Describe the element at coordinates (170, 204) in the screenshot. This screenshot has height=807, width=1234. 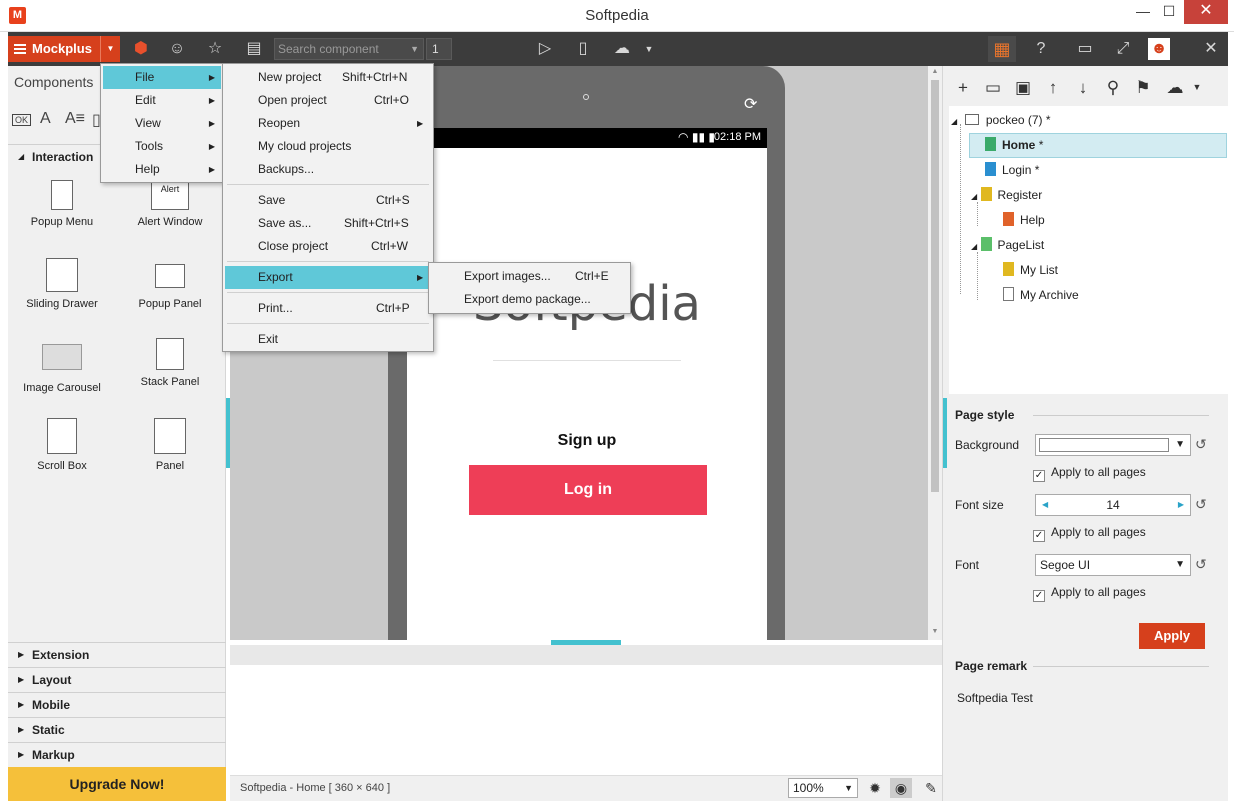
I see `component-alert-window: Alert Alert Window` at that location.